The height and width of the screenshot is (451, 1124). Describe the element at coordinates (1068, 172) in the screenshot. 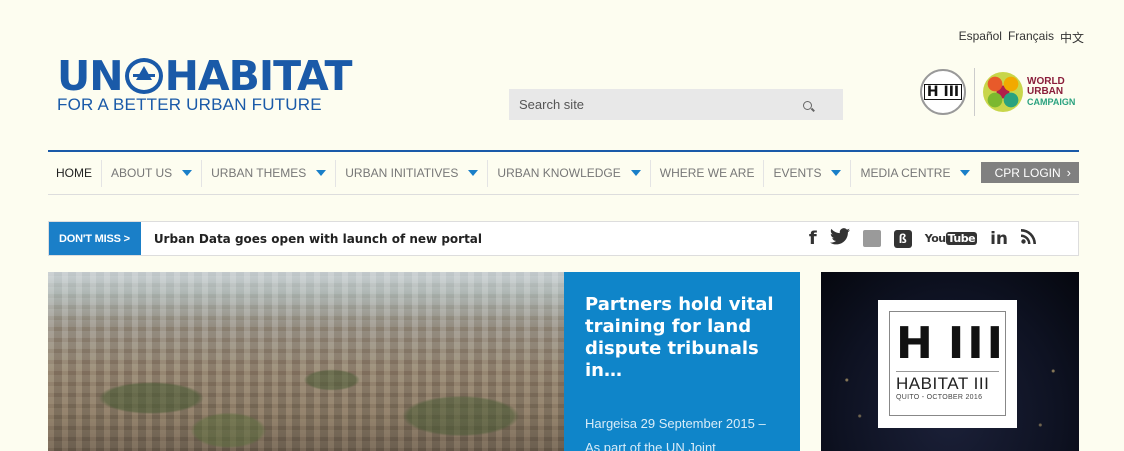

I see `chevron-right-icon: ›` at that location.